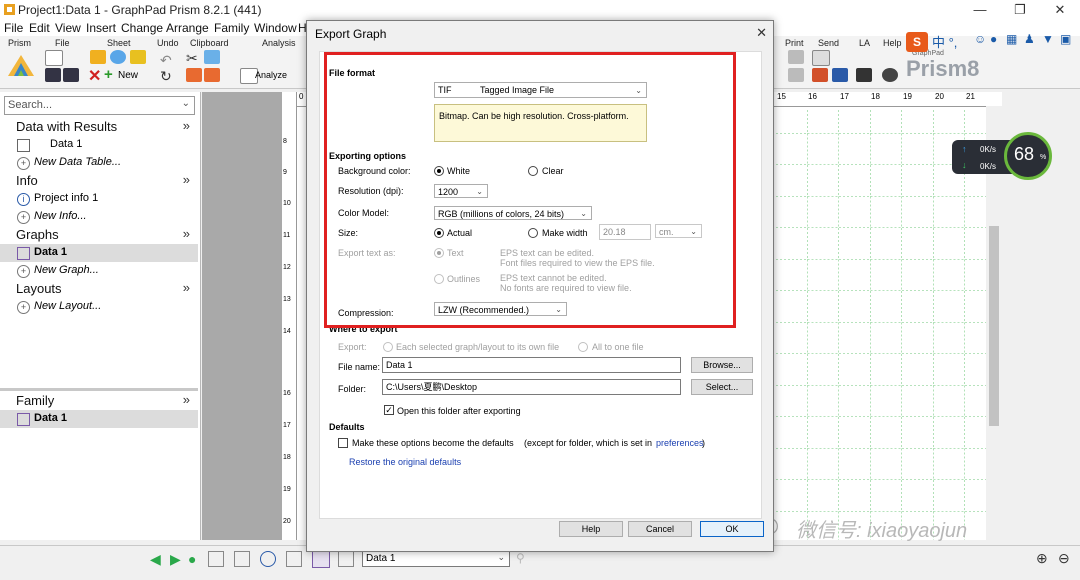 The image size is (1080, 580). Describe the element at coordinates (583, 347) in the screenshot. I see `export-all-radio` at that location.